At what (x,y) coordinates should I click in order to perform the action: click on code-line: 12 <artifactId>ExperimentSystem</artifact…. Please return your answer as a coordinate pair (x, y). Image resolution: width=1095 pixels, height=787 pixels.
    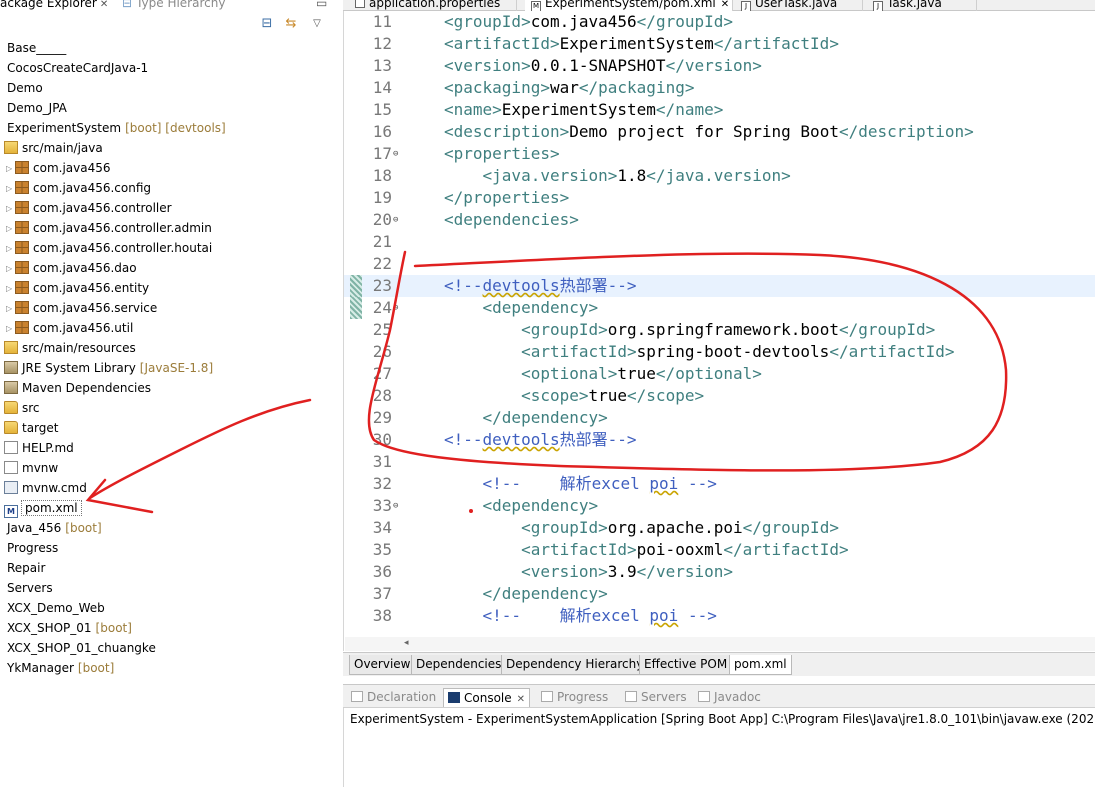
    Looking at the image, I should click on (719, 44).